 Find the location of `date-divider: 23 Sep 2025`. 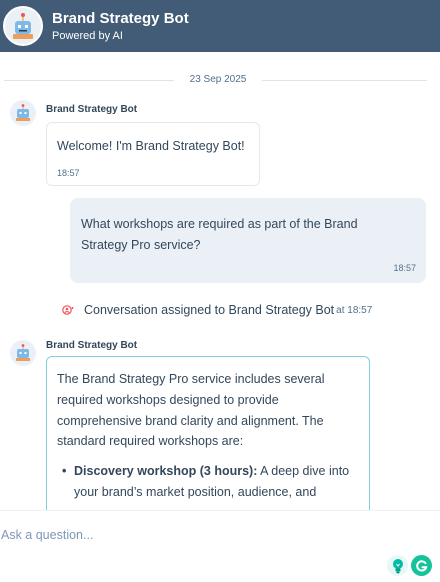

date-divider: 23 Sep 2025 is located at coordinates (220, 80).